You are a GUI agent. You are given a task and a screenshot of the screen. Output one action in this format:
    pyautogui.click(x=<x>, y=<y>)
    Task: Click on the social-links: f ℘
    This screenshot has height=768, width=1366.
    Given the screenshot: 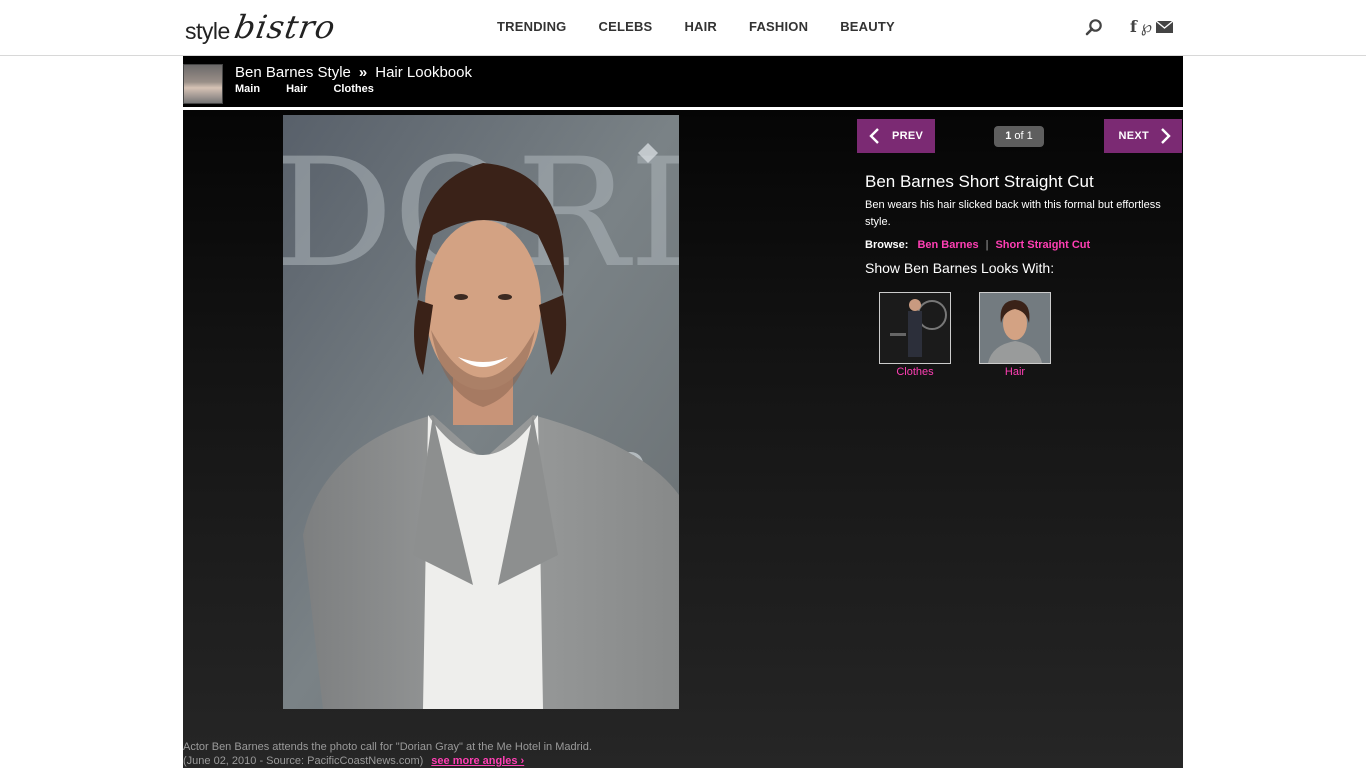 What is the action you would take?
    pyautogui.click(x=1152, y=27)
    